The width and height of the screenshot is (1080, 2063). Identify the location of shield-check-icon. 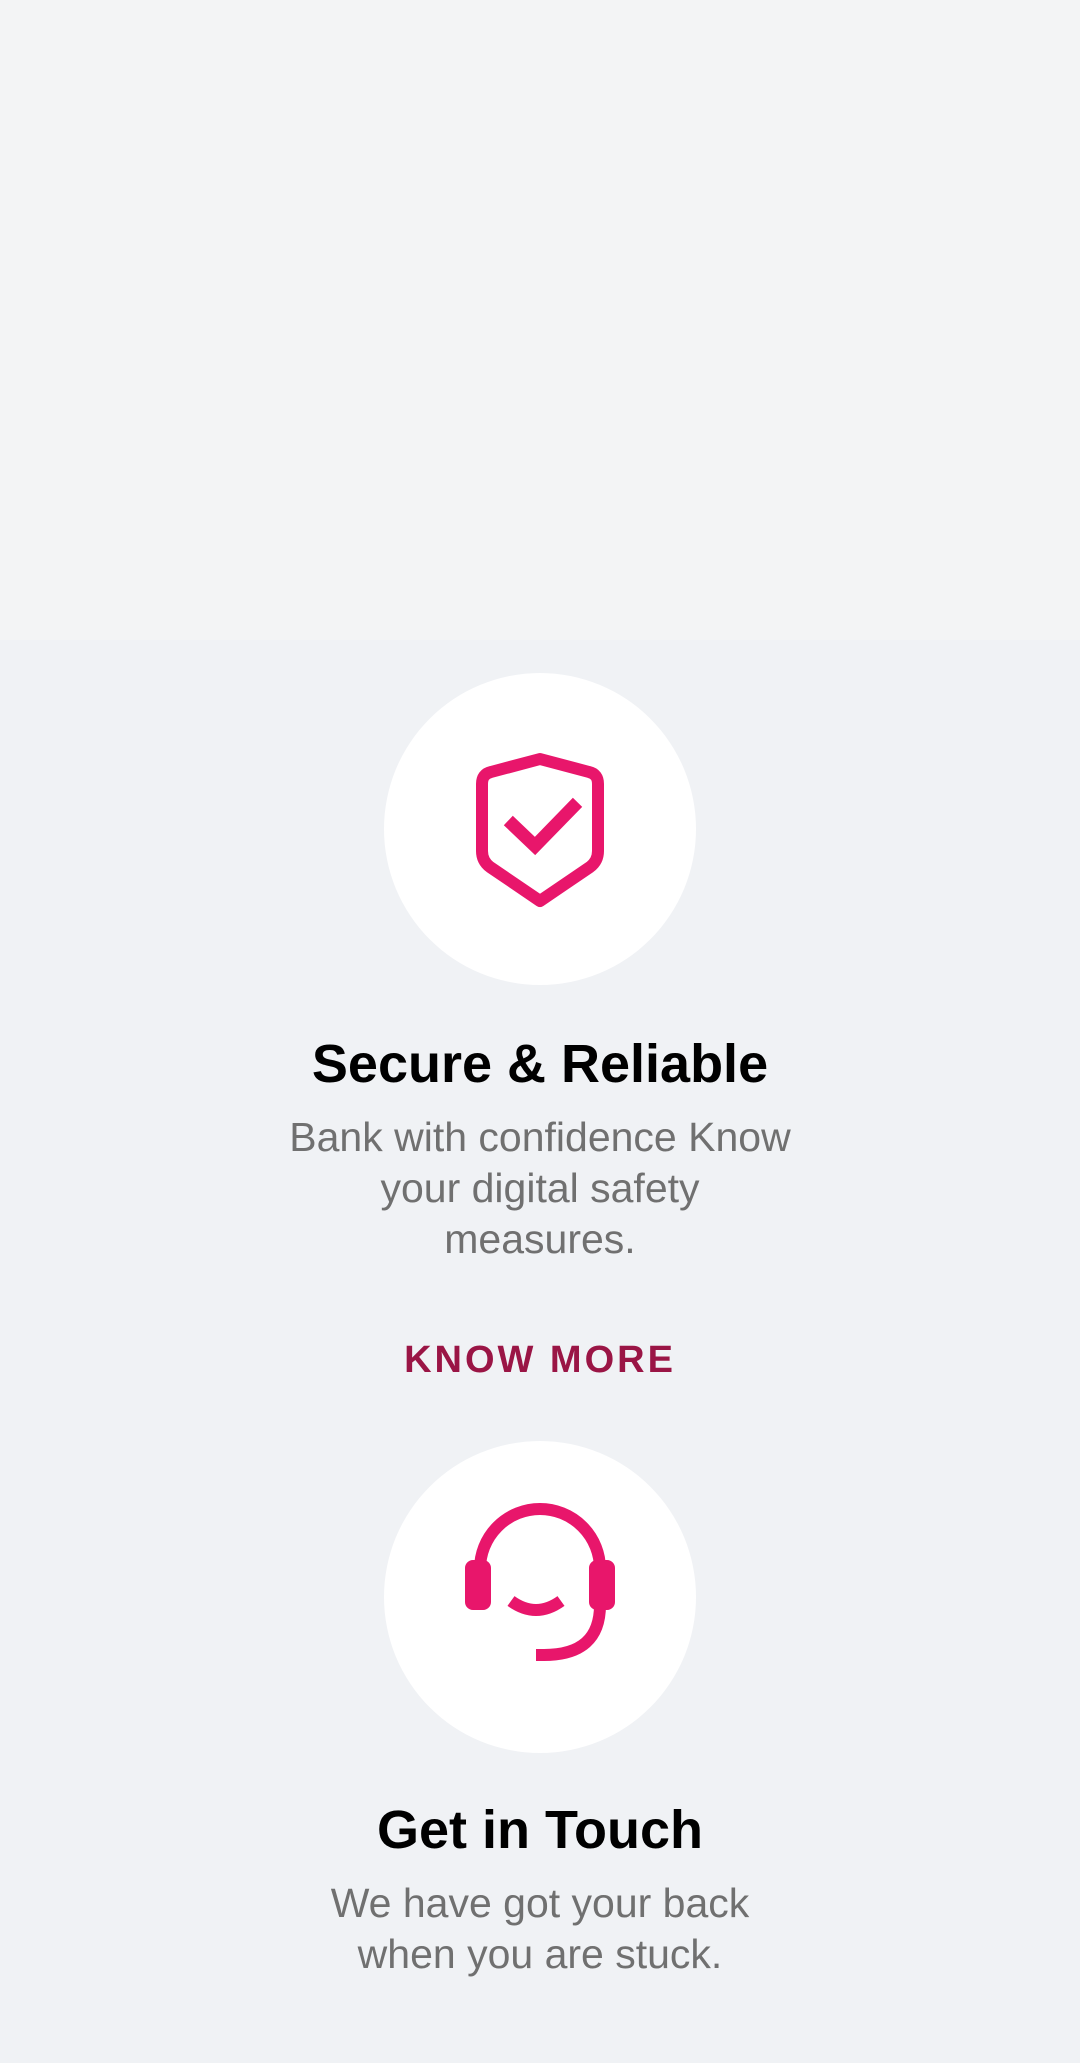
(540, 830).